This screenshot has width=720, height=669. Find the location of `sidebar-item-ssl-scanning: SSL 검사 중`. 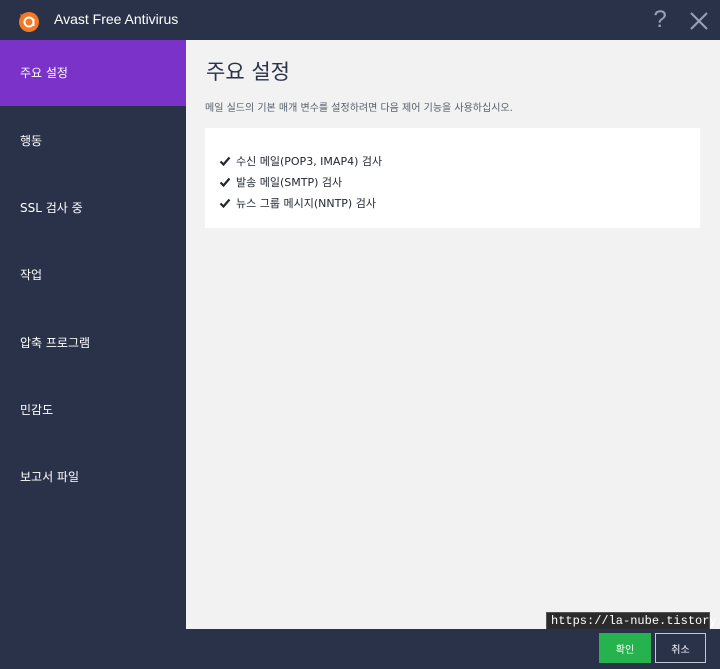

sidebar-item-ssl-scanning: SSL 검사 중 is located at coordinates (93, 208).